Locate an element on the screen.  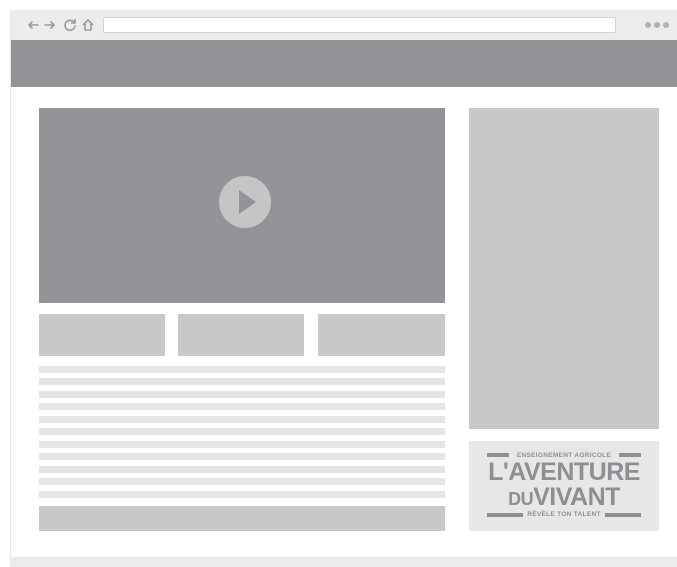
site-header-bar is located at coordinates (344, 63).